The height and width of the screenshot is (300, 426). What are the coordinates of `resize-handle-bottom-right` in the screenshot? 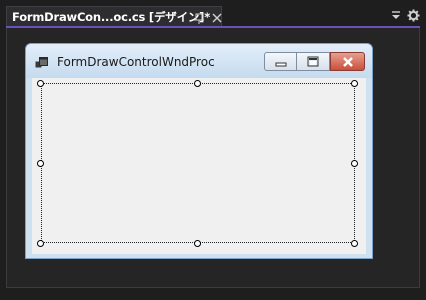 It's located at (354, 243).